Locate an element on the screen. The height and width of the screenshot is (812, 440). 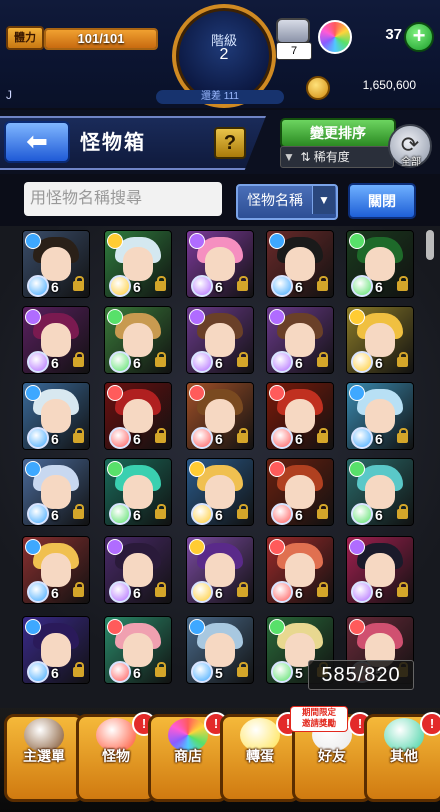
chevron-down-icon: ▼ is located at coordinates (323, 200).